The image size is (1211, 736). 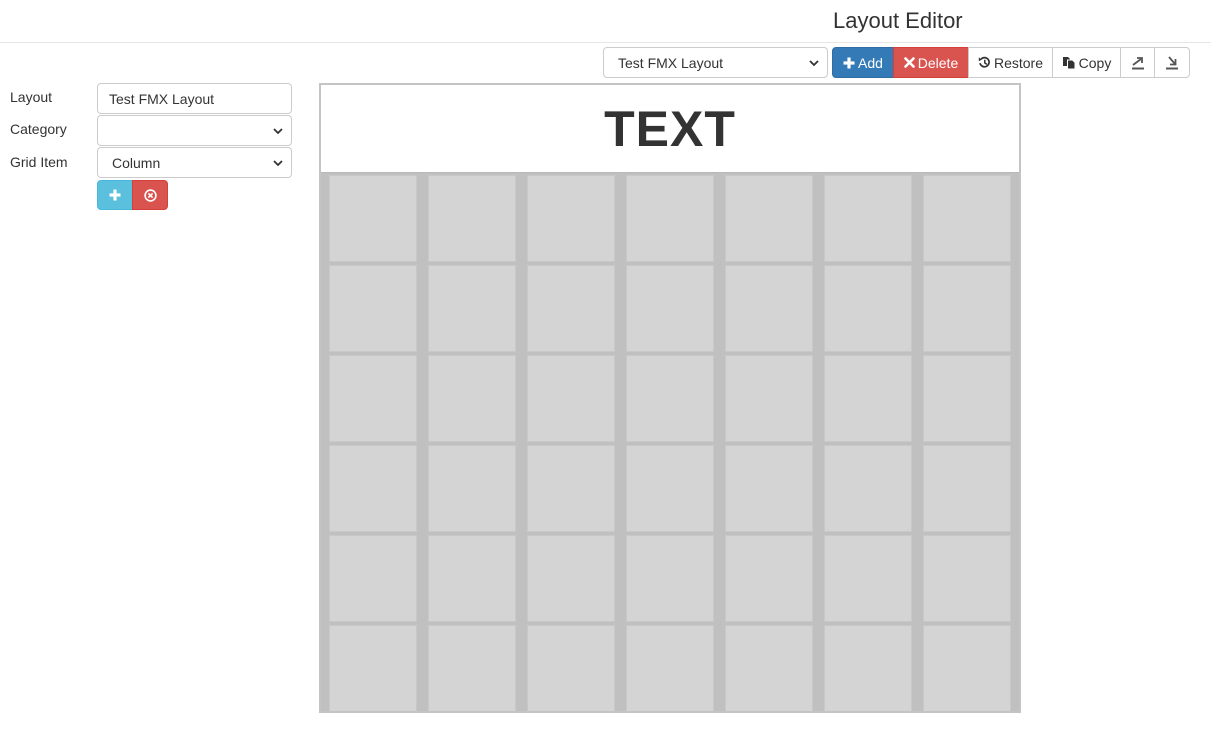 I want to click on header-divider, so click(x=605, y=42).